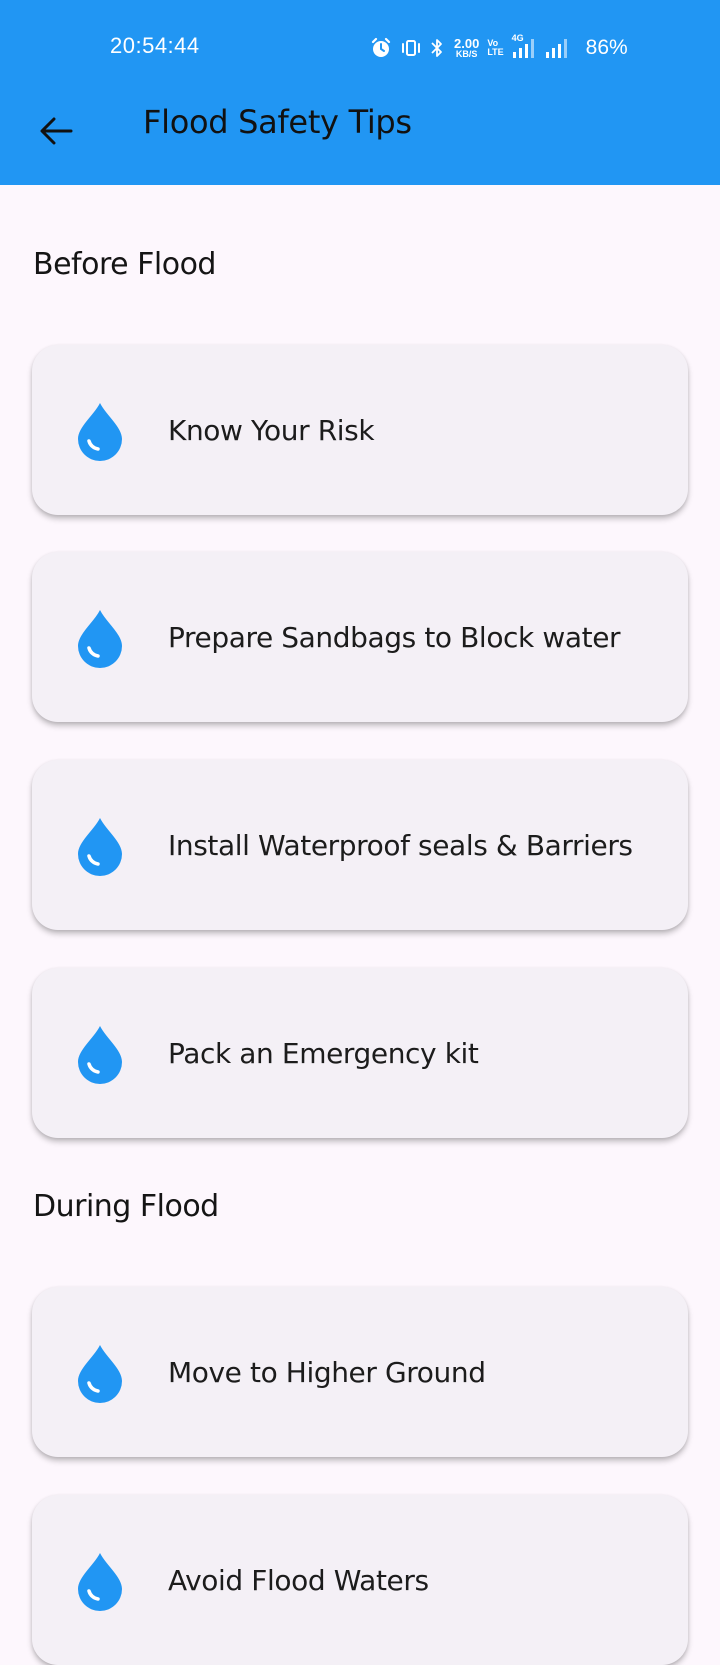  What do you see at coordinates (277, 122) in the screenshot?
I see `page-title: Flood Safety Tips` at bounding box center [277, 122].